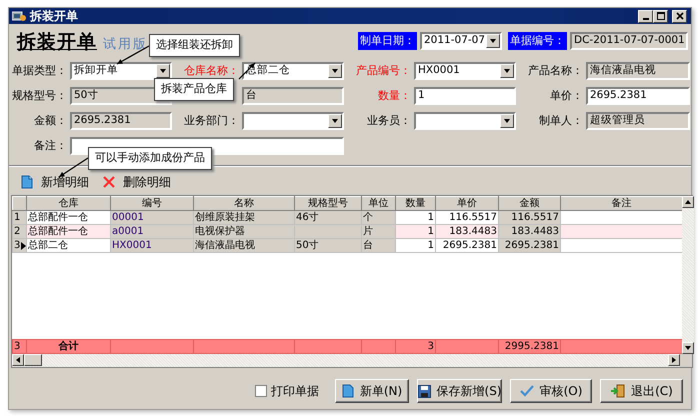  Describe the element at coordinates (379, 231) in the screenshot. I see `table-cell: 片` at that location.